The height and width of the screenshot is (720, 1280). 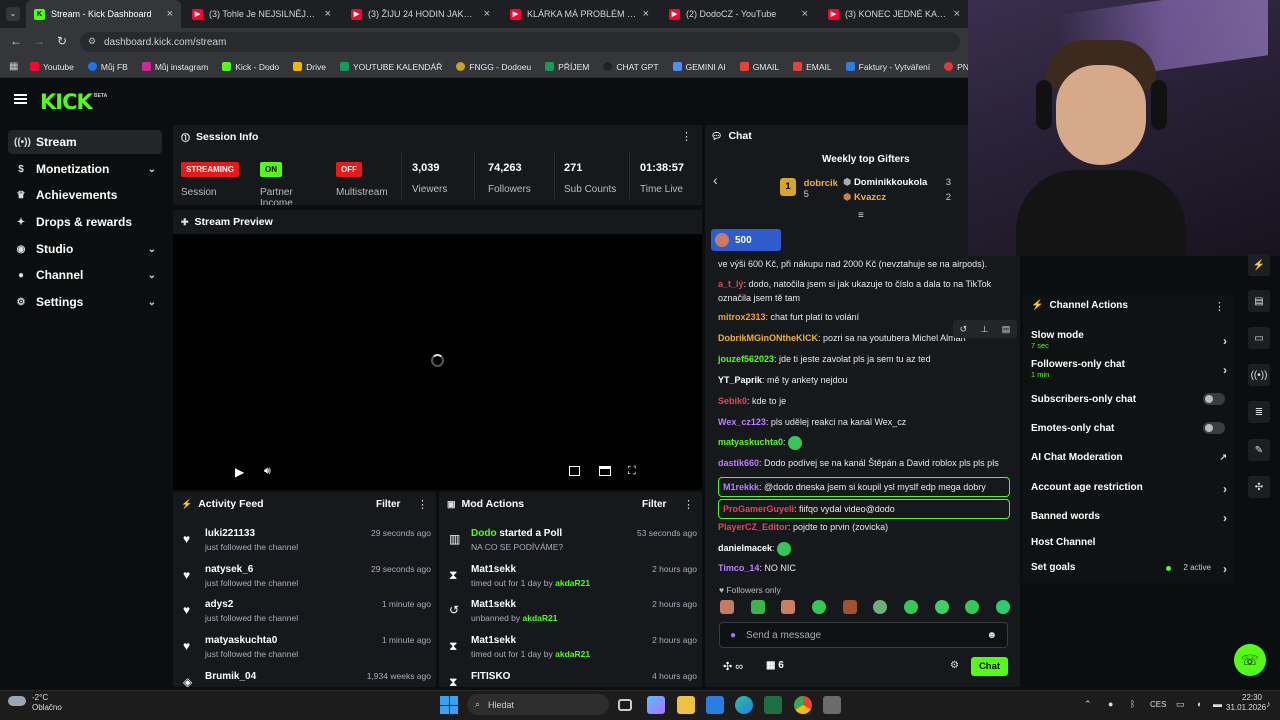 What do you see at coordinates (16, 41) in the screenshot?
I see `back-icon: ←` at bounding box center [16, 41].